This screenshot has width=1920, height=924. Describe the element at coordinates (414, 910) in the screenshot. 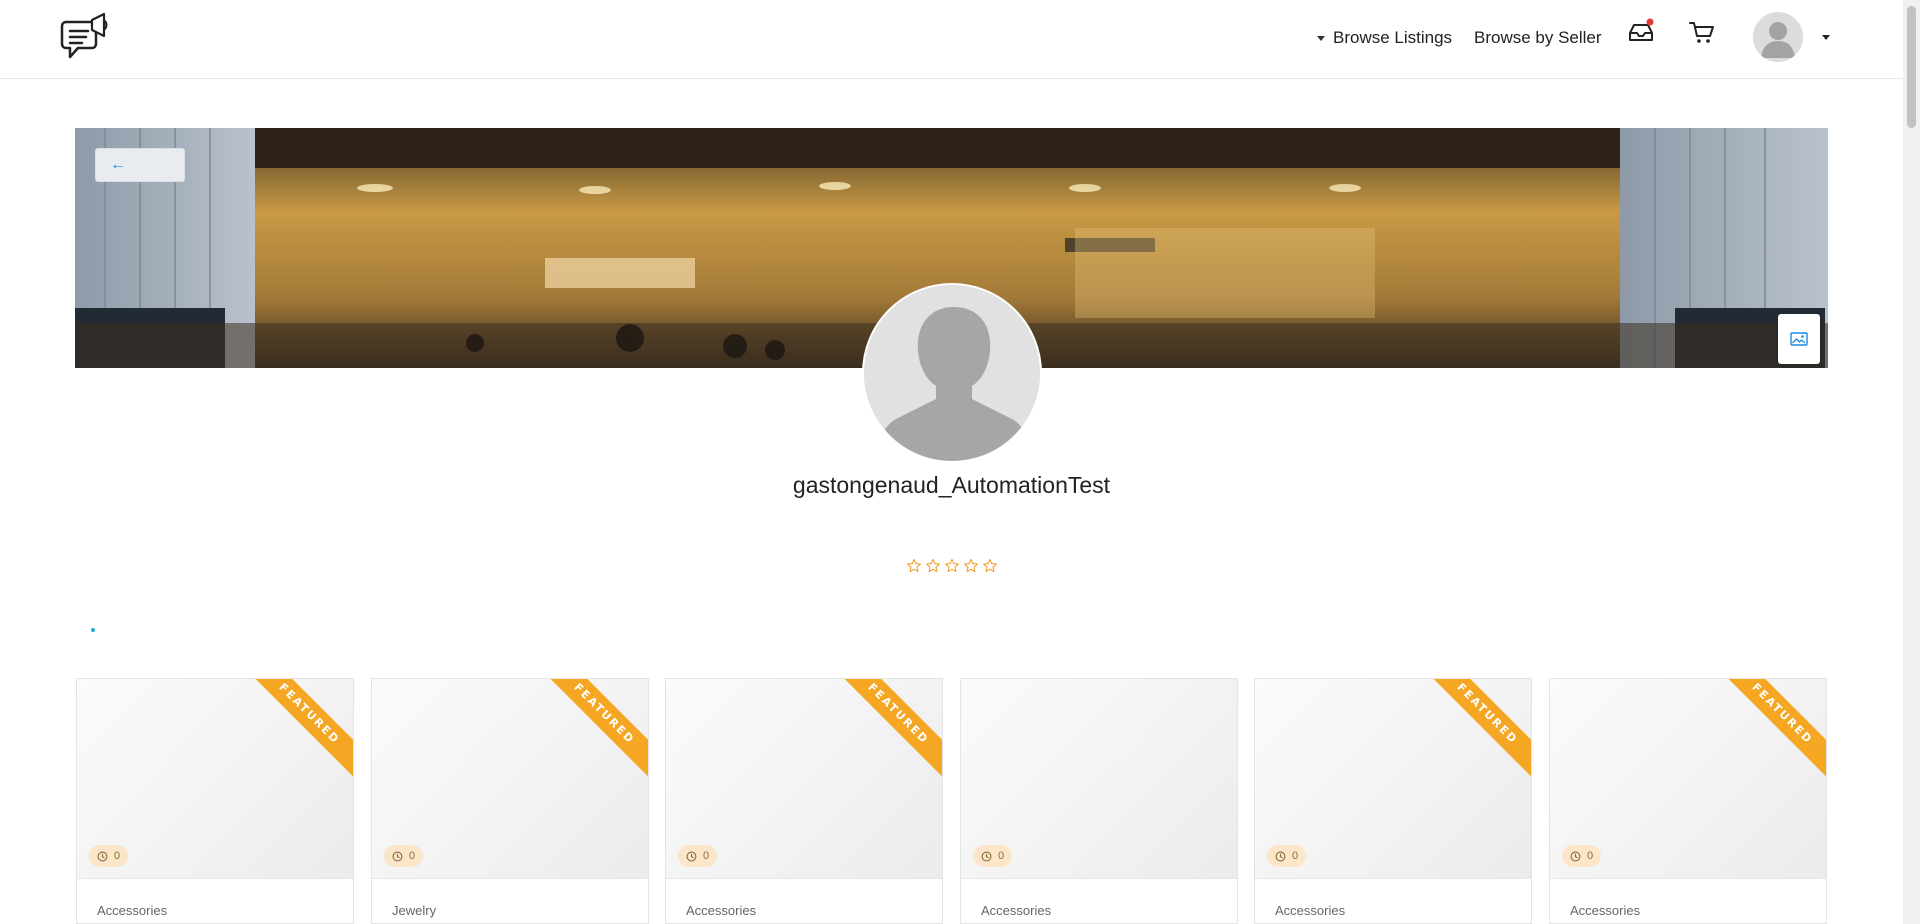

I see `listing-category: Jewelry` at that location.